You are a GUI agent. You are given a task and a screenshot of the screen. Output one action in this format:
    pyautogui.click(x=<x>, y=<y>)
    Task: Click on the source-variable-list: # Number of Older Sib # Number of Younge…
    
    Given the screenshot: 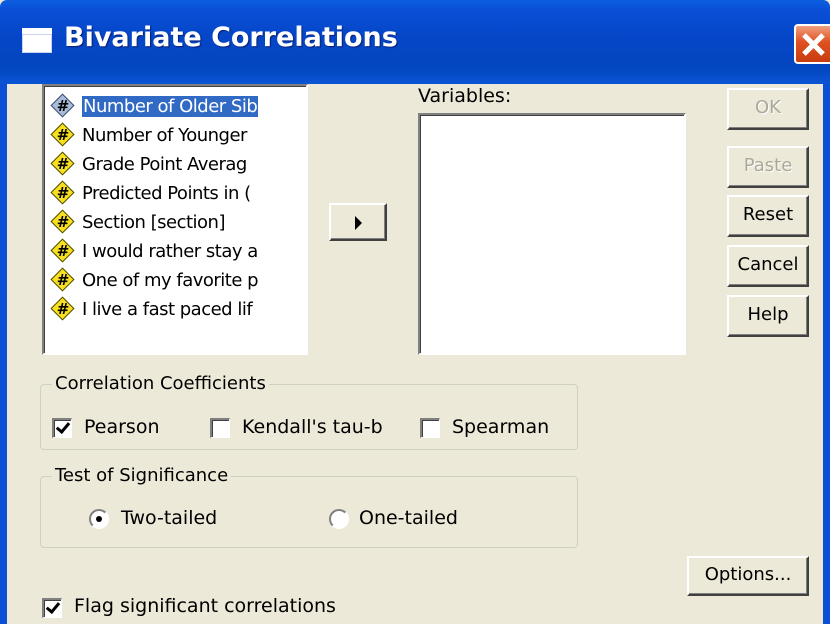 What is the action you would take?
    pyautogui.click(x=175, y=219)
    